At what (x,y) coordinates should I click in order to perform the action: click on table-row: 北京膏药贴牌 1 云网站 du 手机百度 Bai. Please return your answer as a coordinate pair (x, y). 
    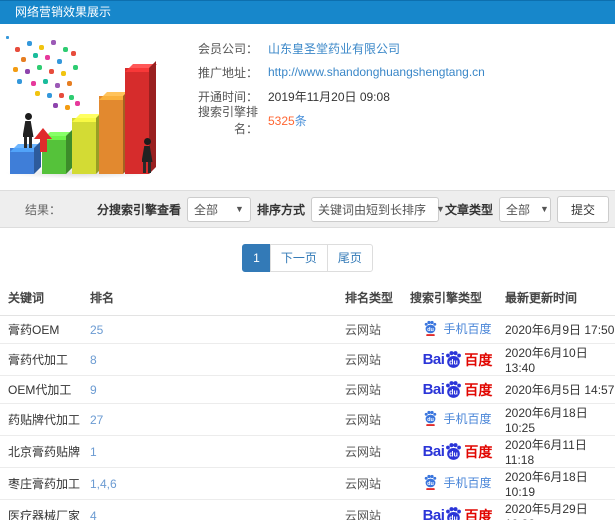
    Looking at the image, I should click on (307, 451).